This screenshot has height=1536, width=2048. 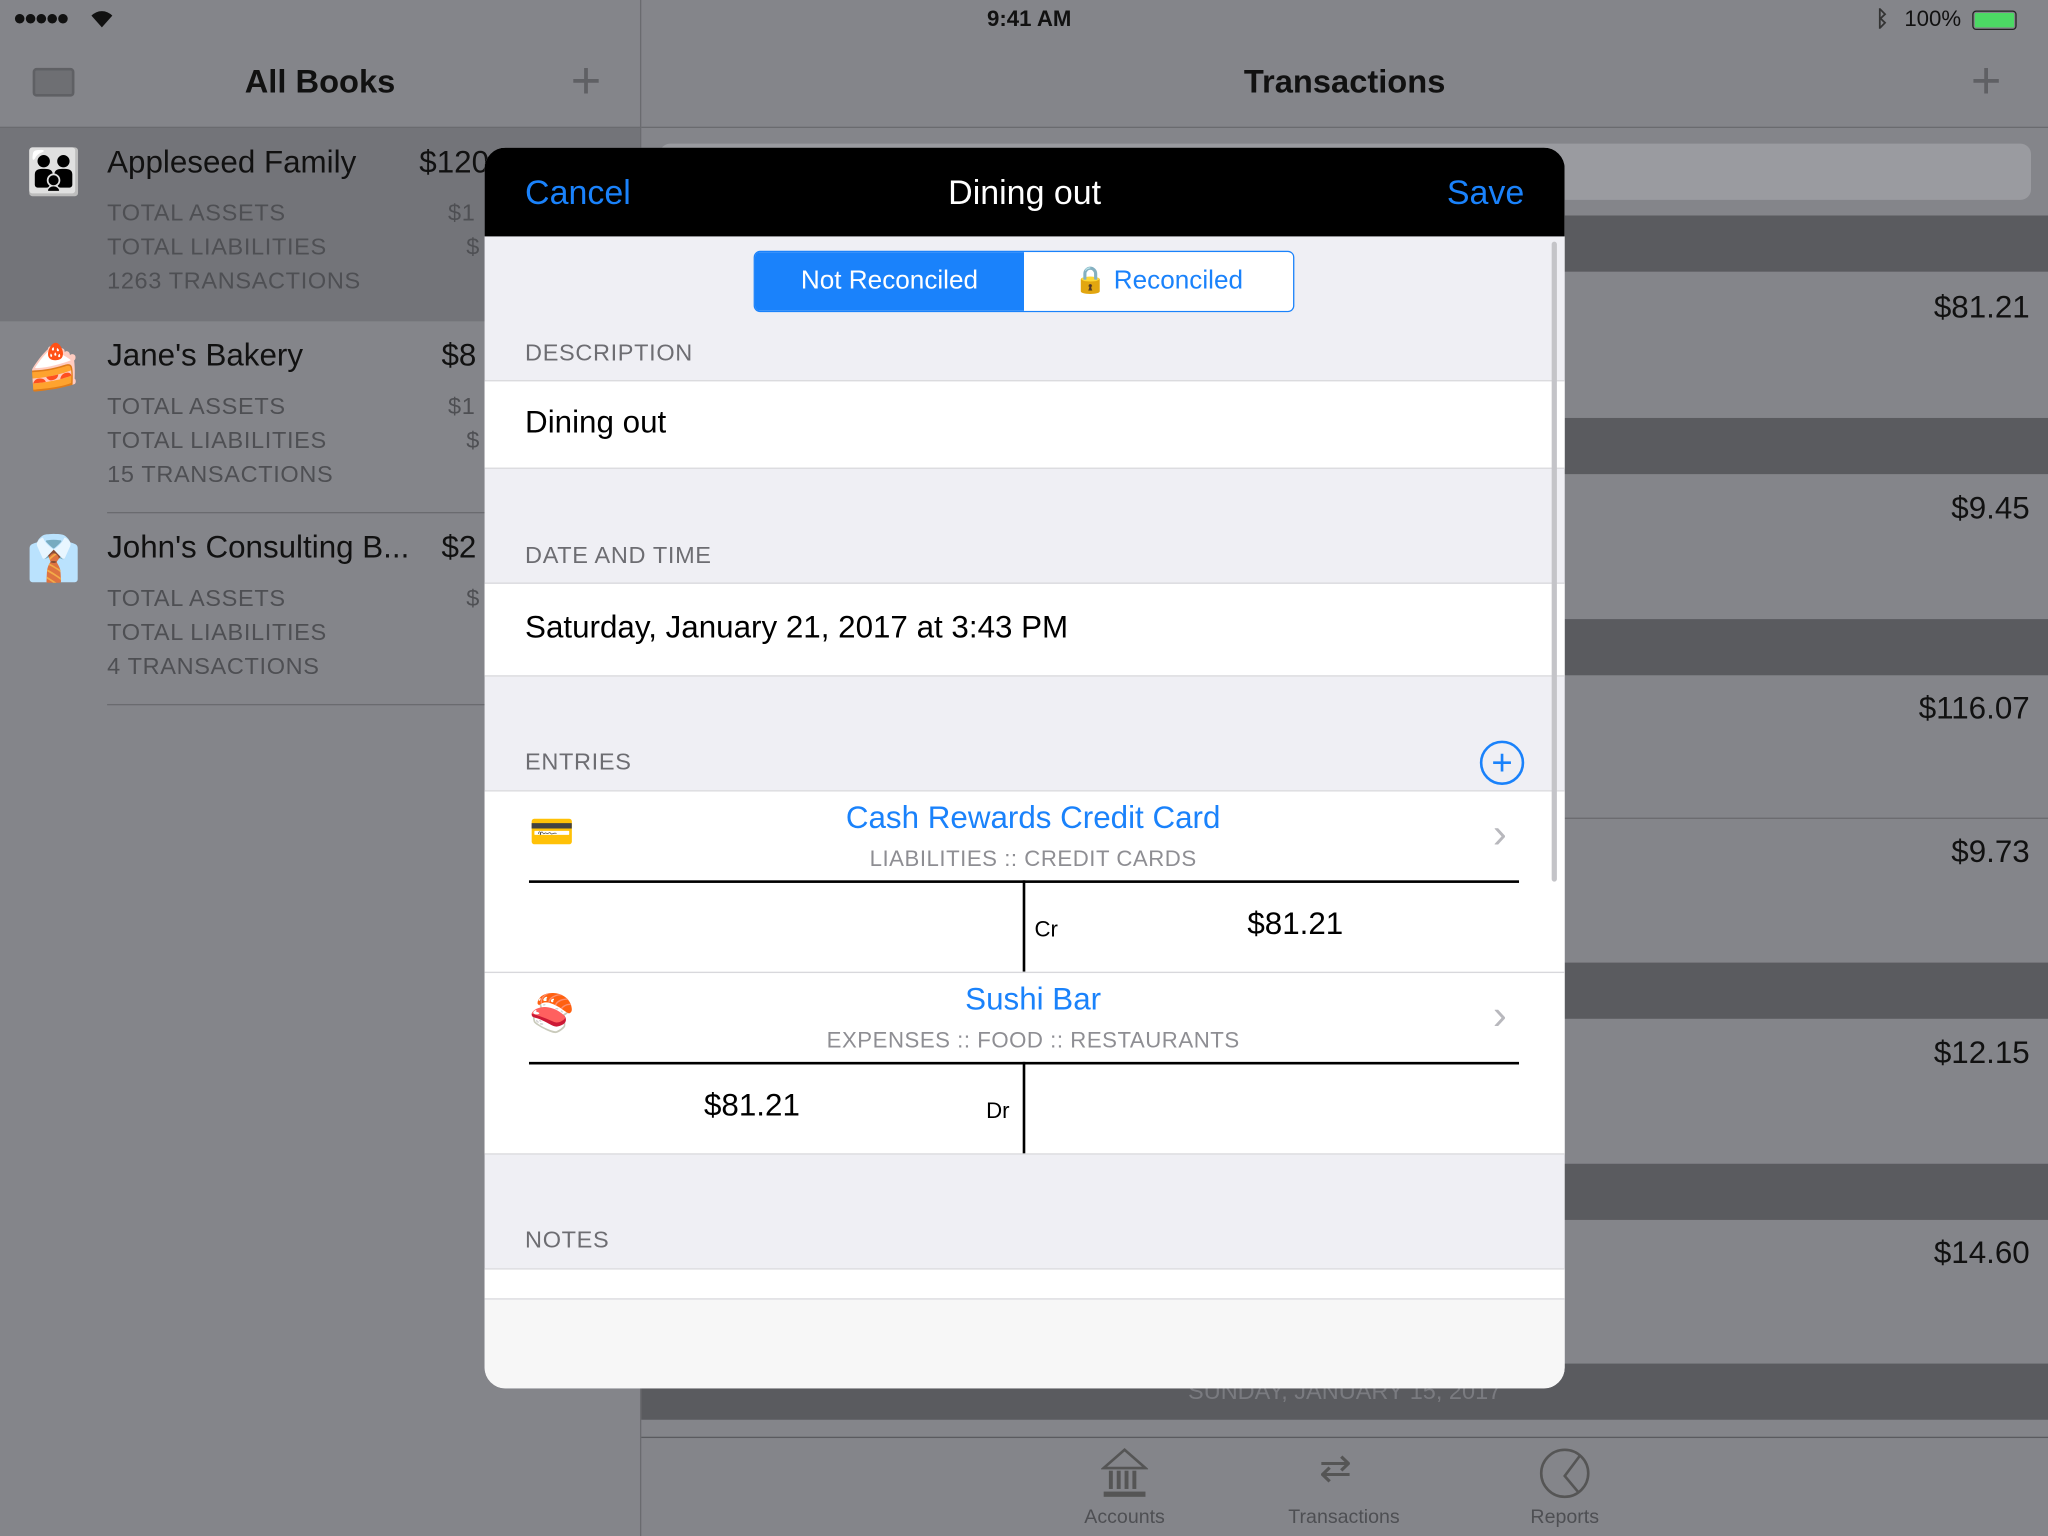 I want to click on entry-account-path: LIABILITIES :: CREDIT CARDS, so click(x=1033, y=859).